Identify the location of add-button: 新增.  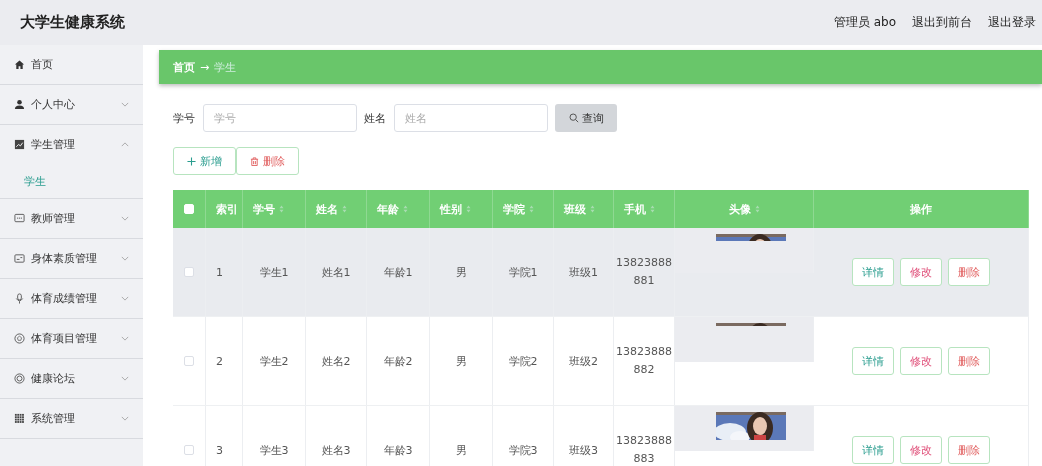
(204, 161).